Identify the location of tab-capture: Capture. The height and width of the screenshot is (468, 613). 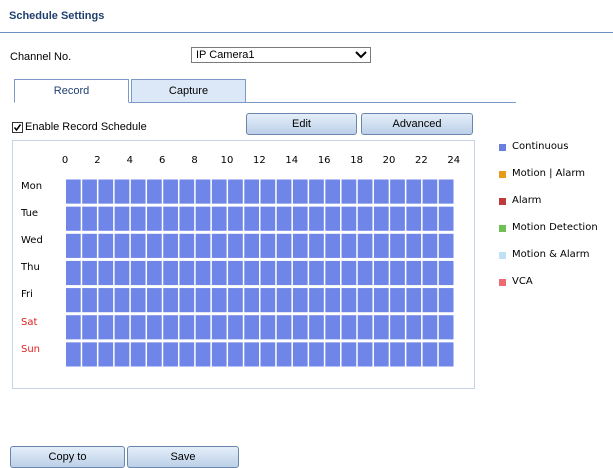
(188, 91).